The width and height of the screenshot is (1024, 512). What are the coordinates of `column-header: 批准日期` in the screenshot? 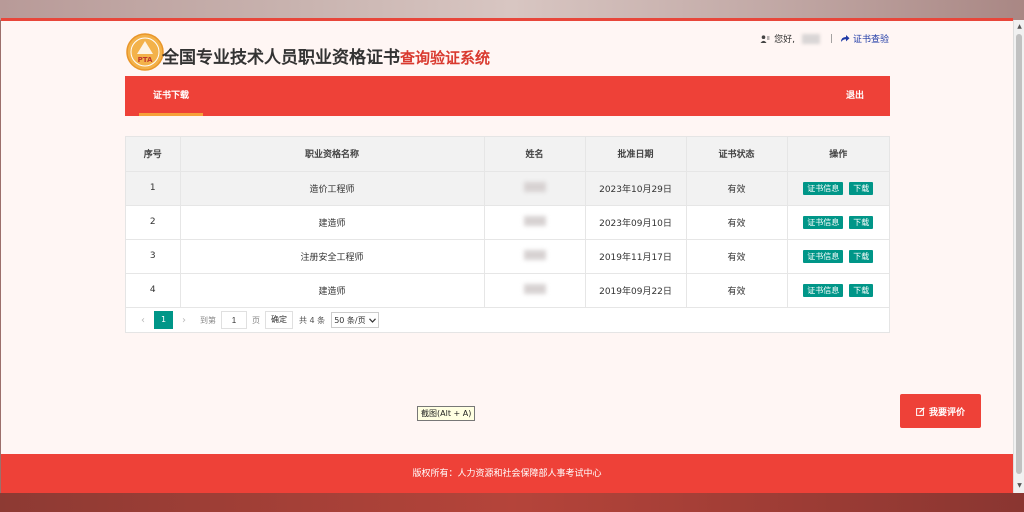 It's located at (636, 154).